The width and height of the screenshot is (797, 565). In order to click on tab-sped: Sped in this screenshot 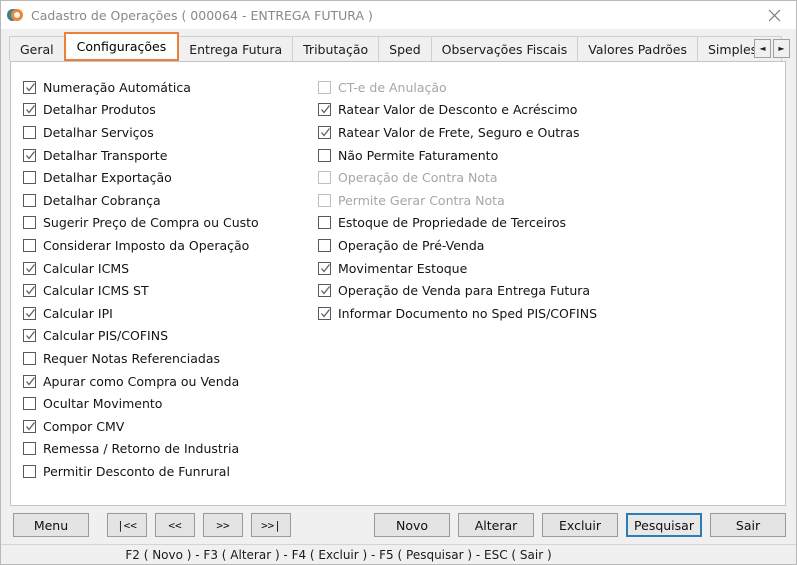, I will do `click(405, 48)`.